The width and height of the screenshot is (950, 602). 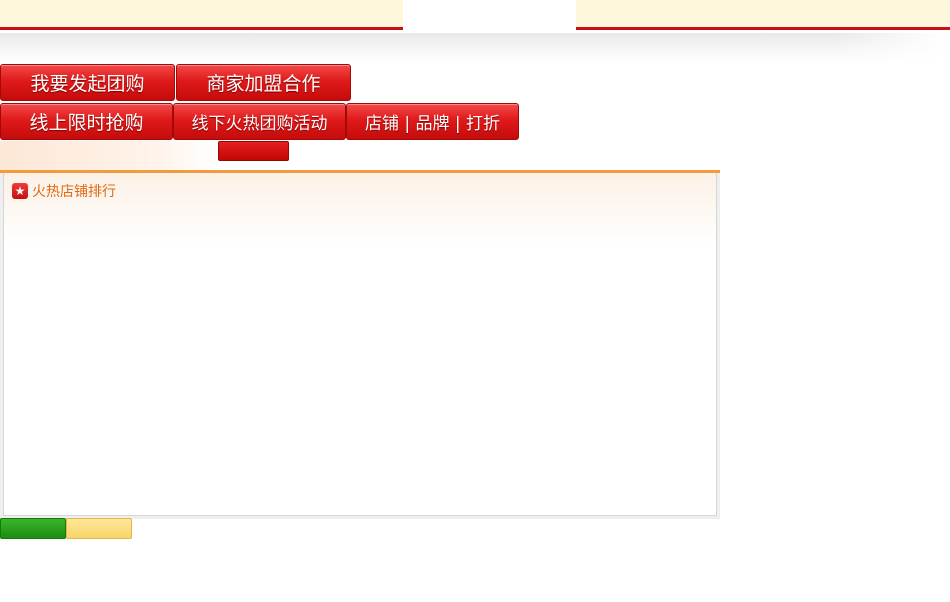 I want to click on start-group-buy-button: 我要发起团购, so click(x=87, y=82).